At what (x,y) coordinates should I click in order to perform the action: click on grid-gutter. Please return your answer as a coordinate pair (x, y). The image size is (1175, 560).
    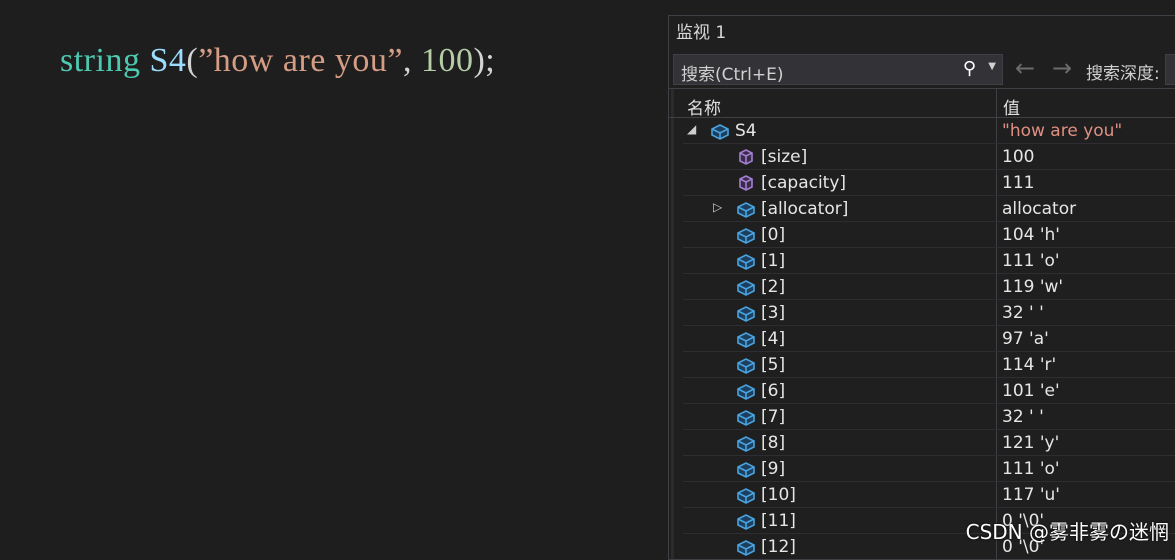
    Looking at the image, I should click on (672, 323).